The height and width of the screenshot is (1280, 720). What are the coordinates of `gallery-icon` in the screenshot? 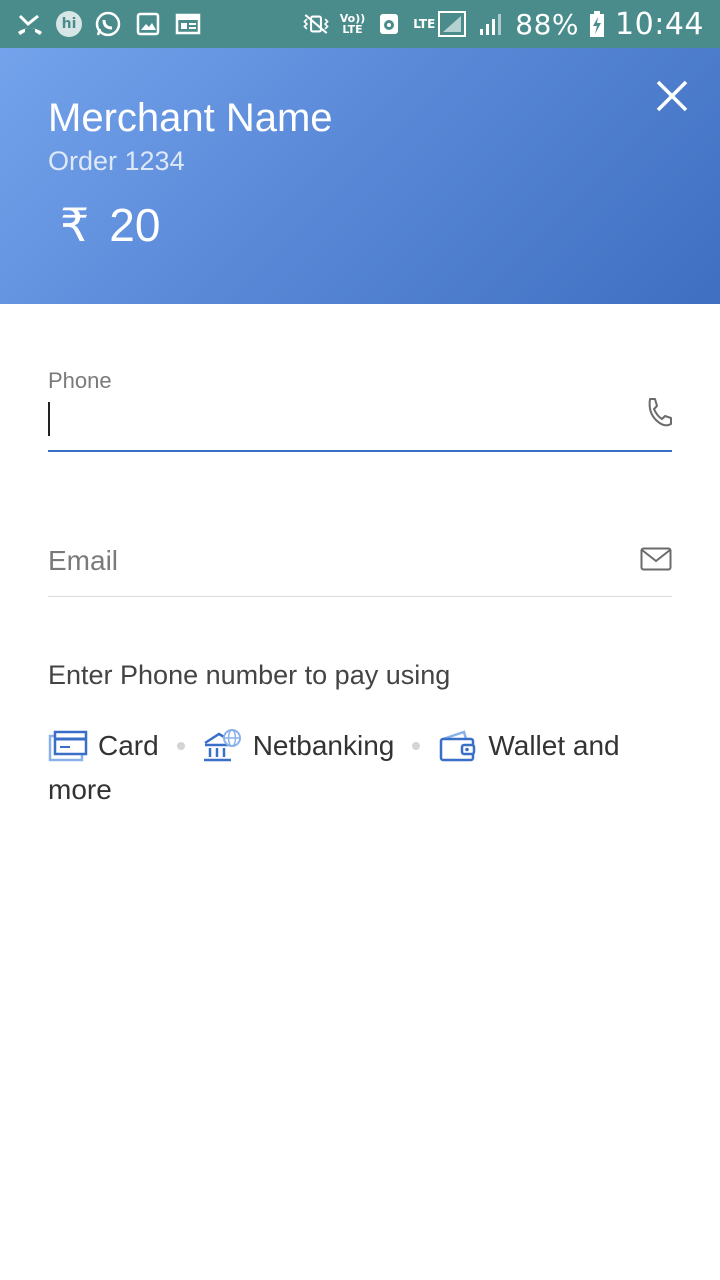 It's located at (148, 24).